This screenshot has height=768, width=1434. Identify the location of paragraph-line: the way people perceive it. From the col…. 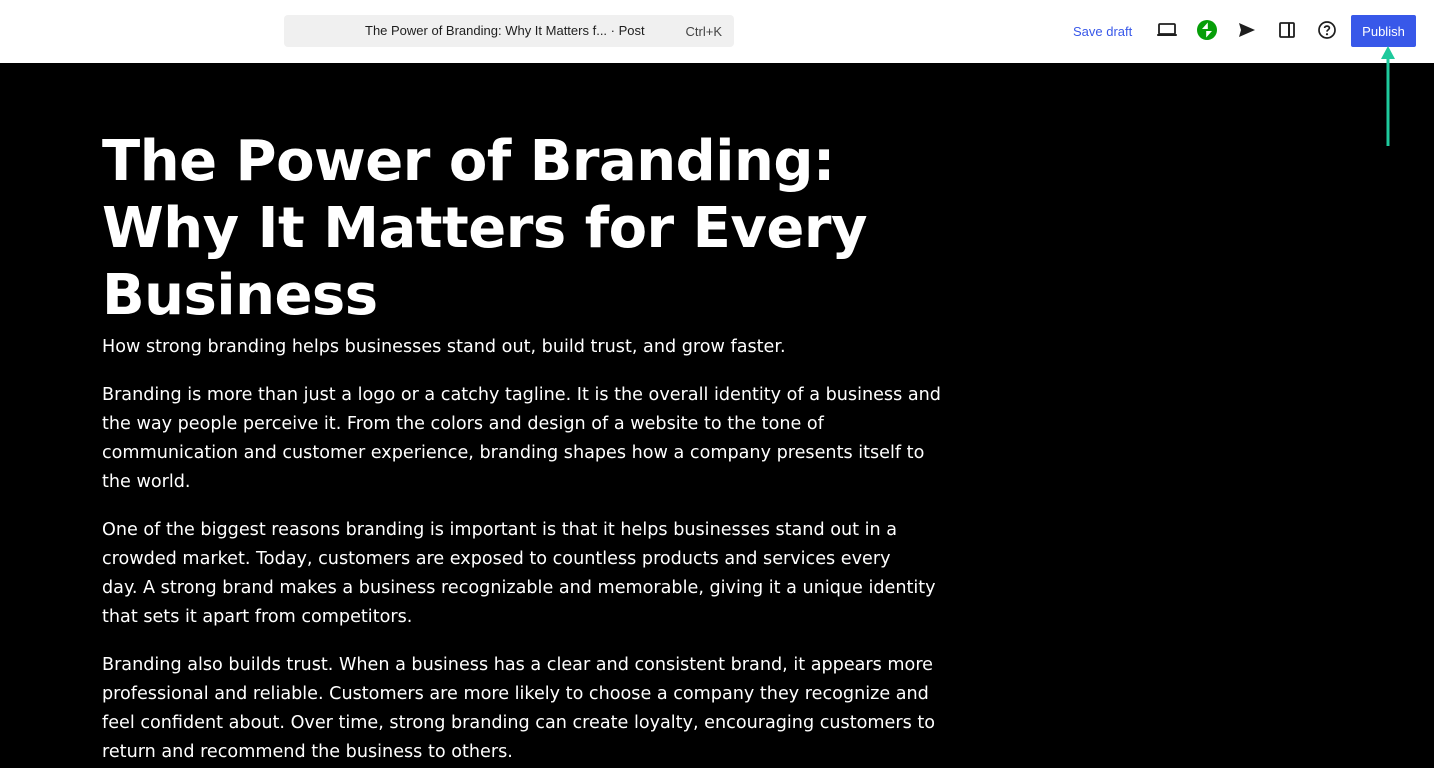
(463, 424).